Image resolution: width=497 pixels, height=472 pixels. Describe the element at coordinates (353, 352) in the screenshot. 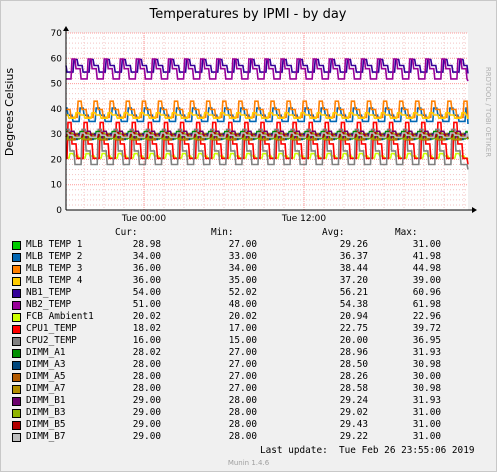

I see `legend-value-avg: 28.96` at that location.